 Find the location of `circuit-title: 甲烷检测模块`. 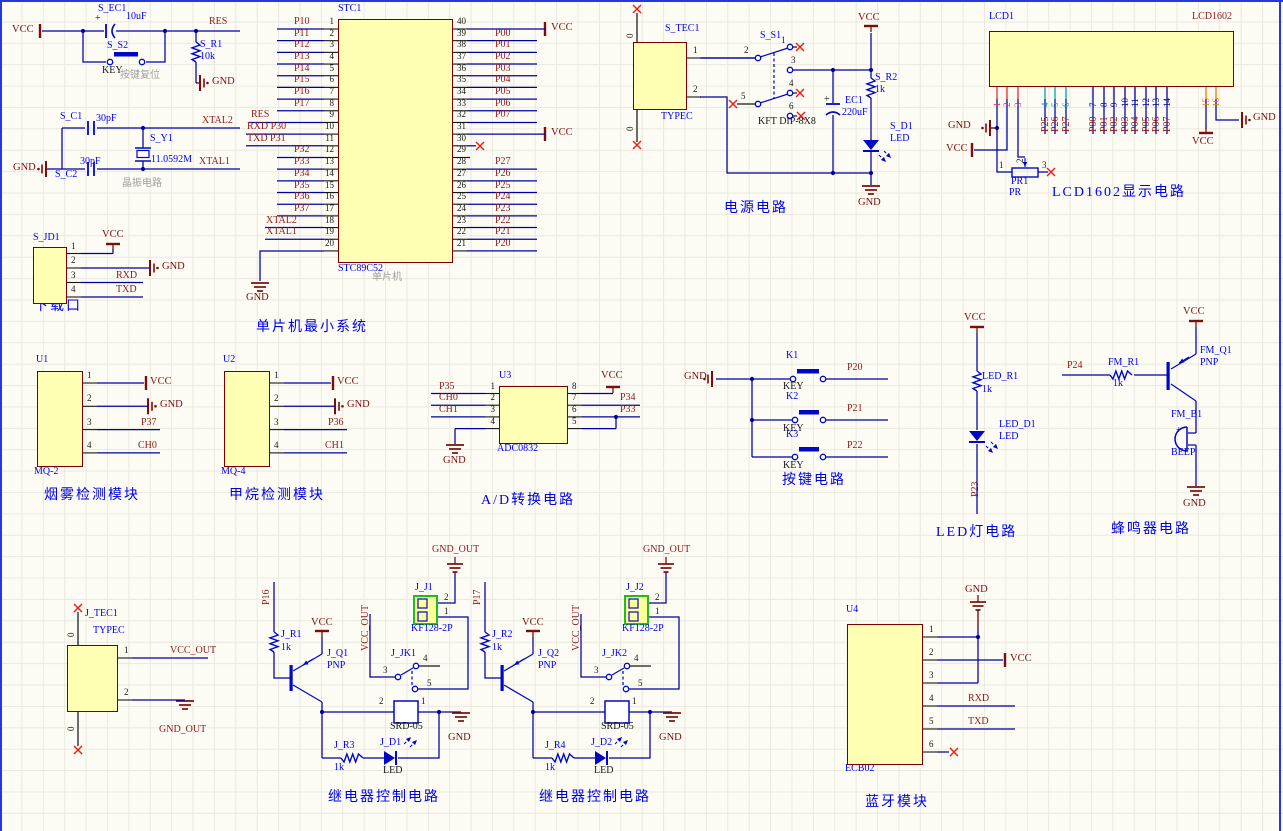

circuit-title: 甲烷检测模块 is located at coordinates (277, 495).